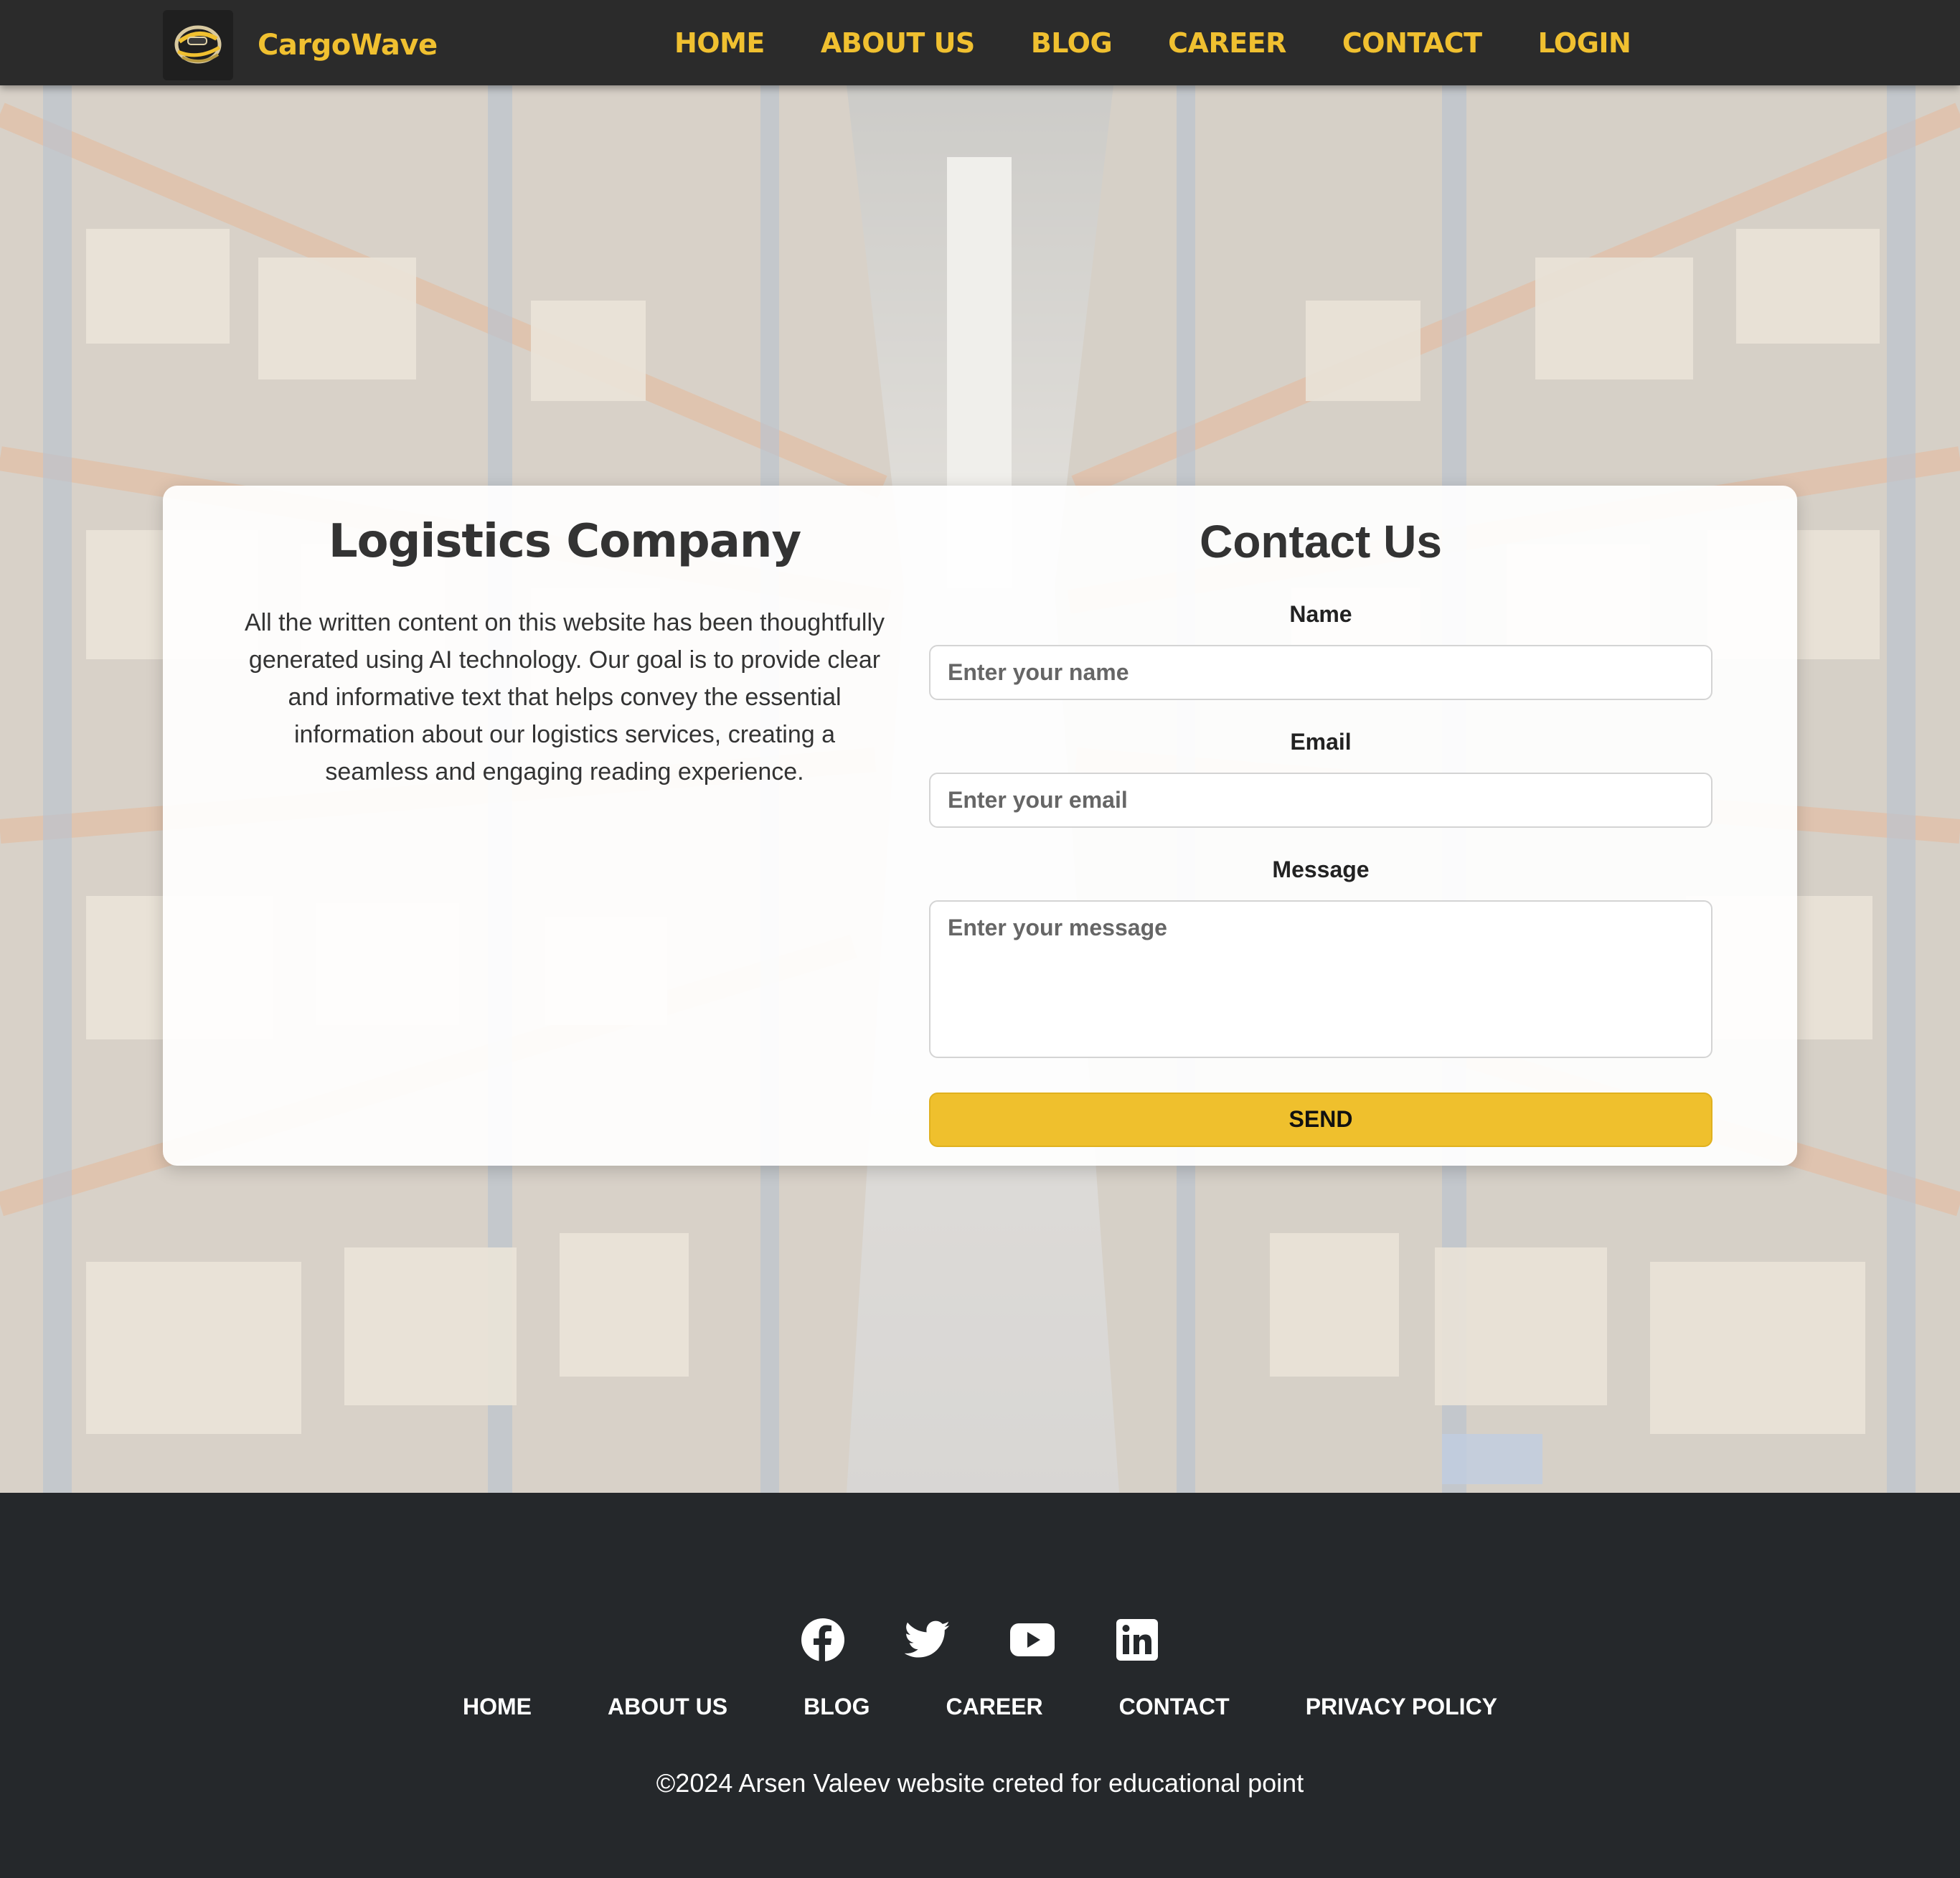 This screenshot has width=1960, height=1878. What do you see at coordinates (1321, 741) in the screenshot?
I see `email-label: Email` at bounding box center [1321, 741].